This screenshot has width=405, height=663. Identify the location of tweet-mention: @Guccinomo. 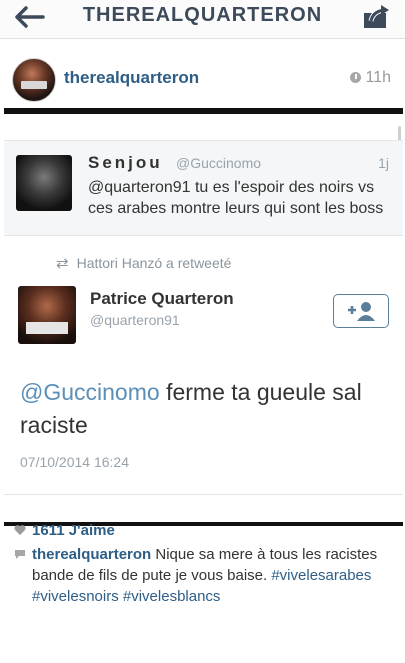
(90, 392).